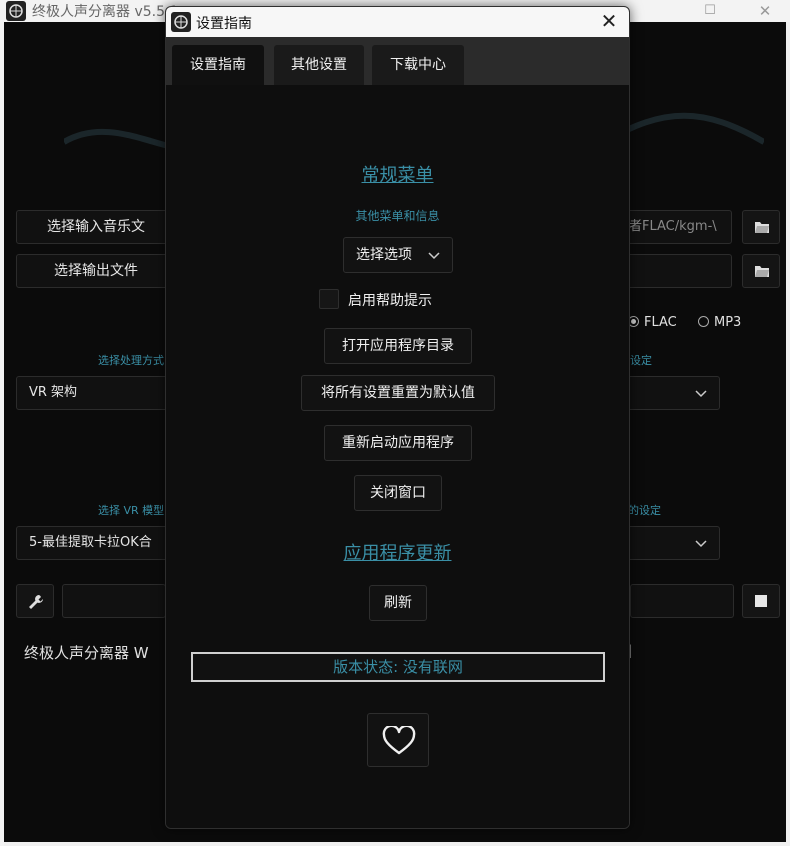 The width and height of the screenshot is (790, 846). I want to click on version-status-box: 版本状态: 没有联网, so click(398, 667).